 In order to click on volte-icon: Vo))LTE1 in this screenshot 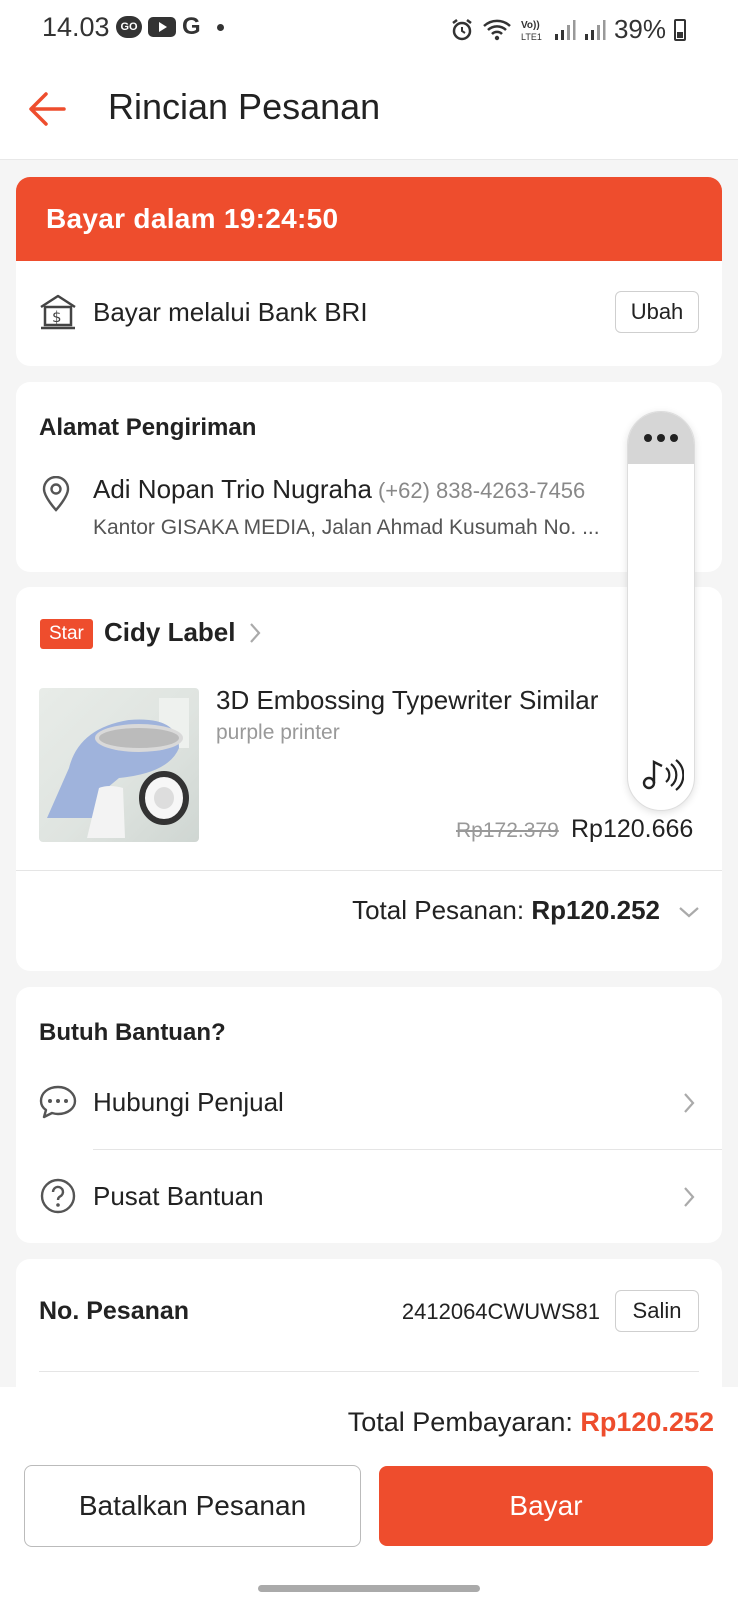, I will do `click(531, 31)`.